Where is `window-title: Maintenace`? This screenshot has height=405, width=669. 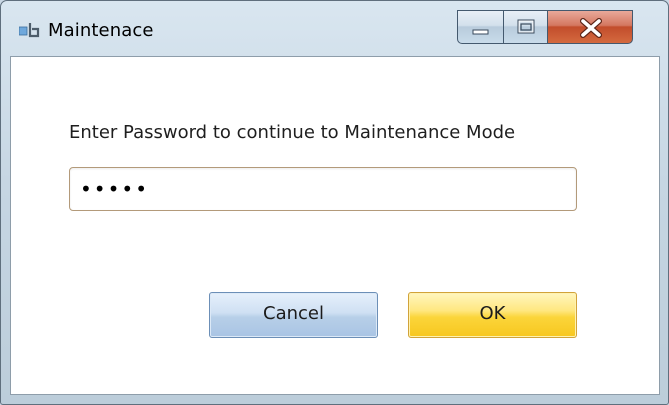
window-title: Maintenace is located at coordinates (101, 30).